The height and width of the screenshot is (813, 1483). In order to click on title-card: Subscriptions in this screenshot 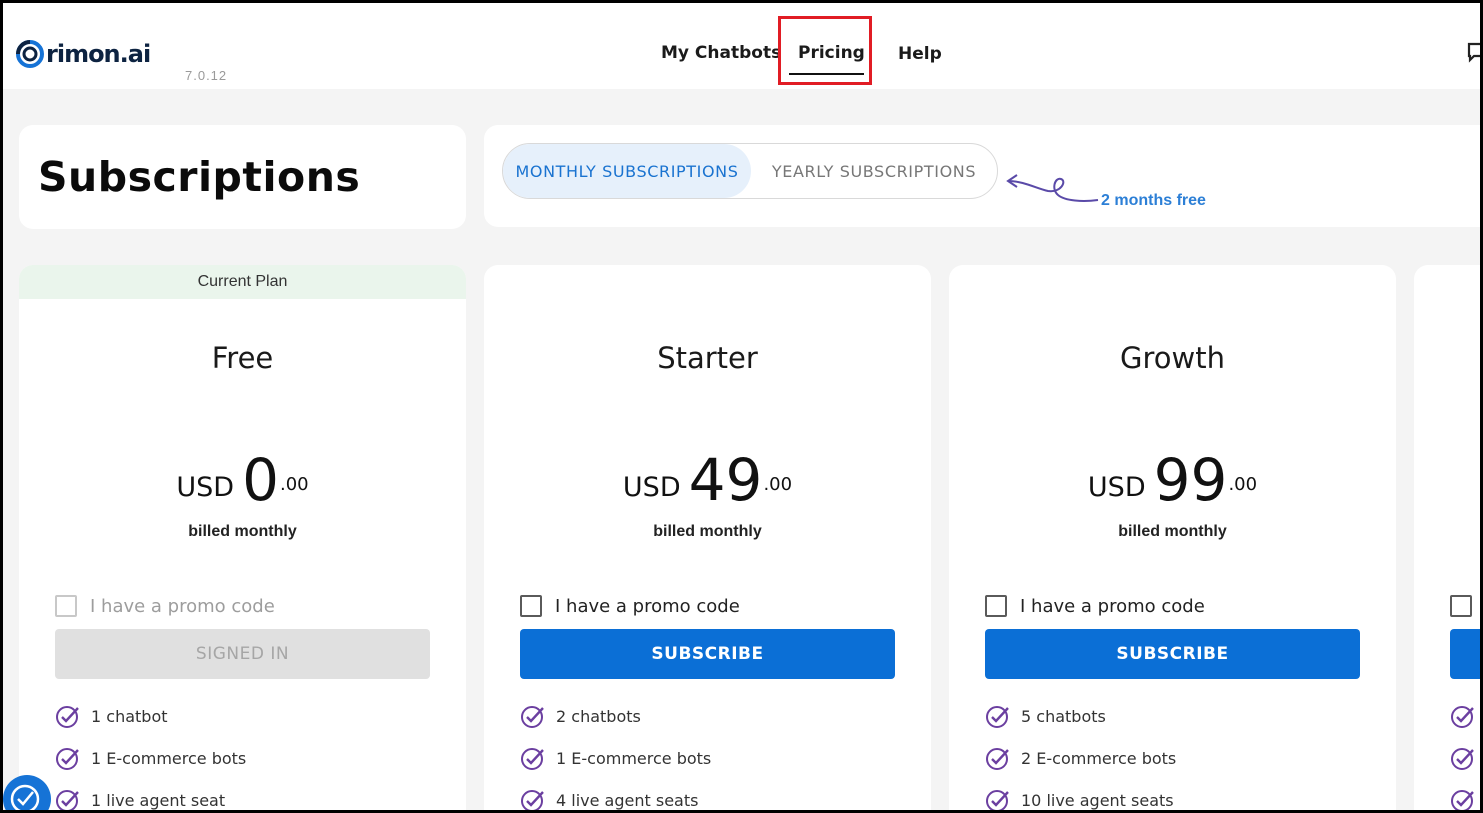, I will do `click(242, 177)`.